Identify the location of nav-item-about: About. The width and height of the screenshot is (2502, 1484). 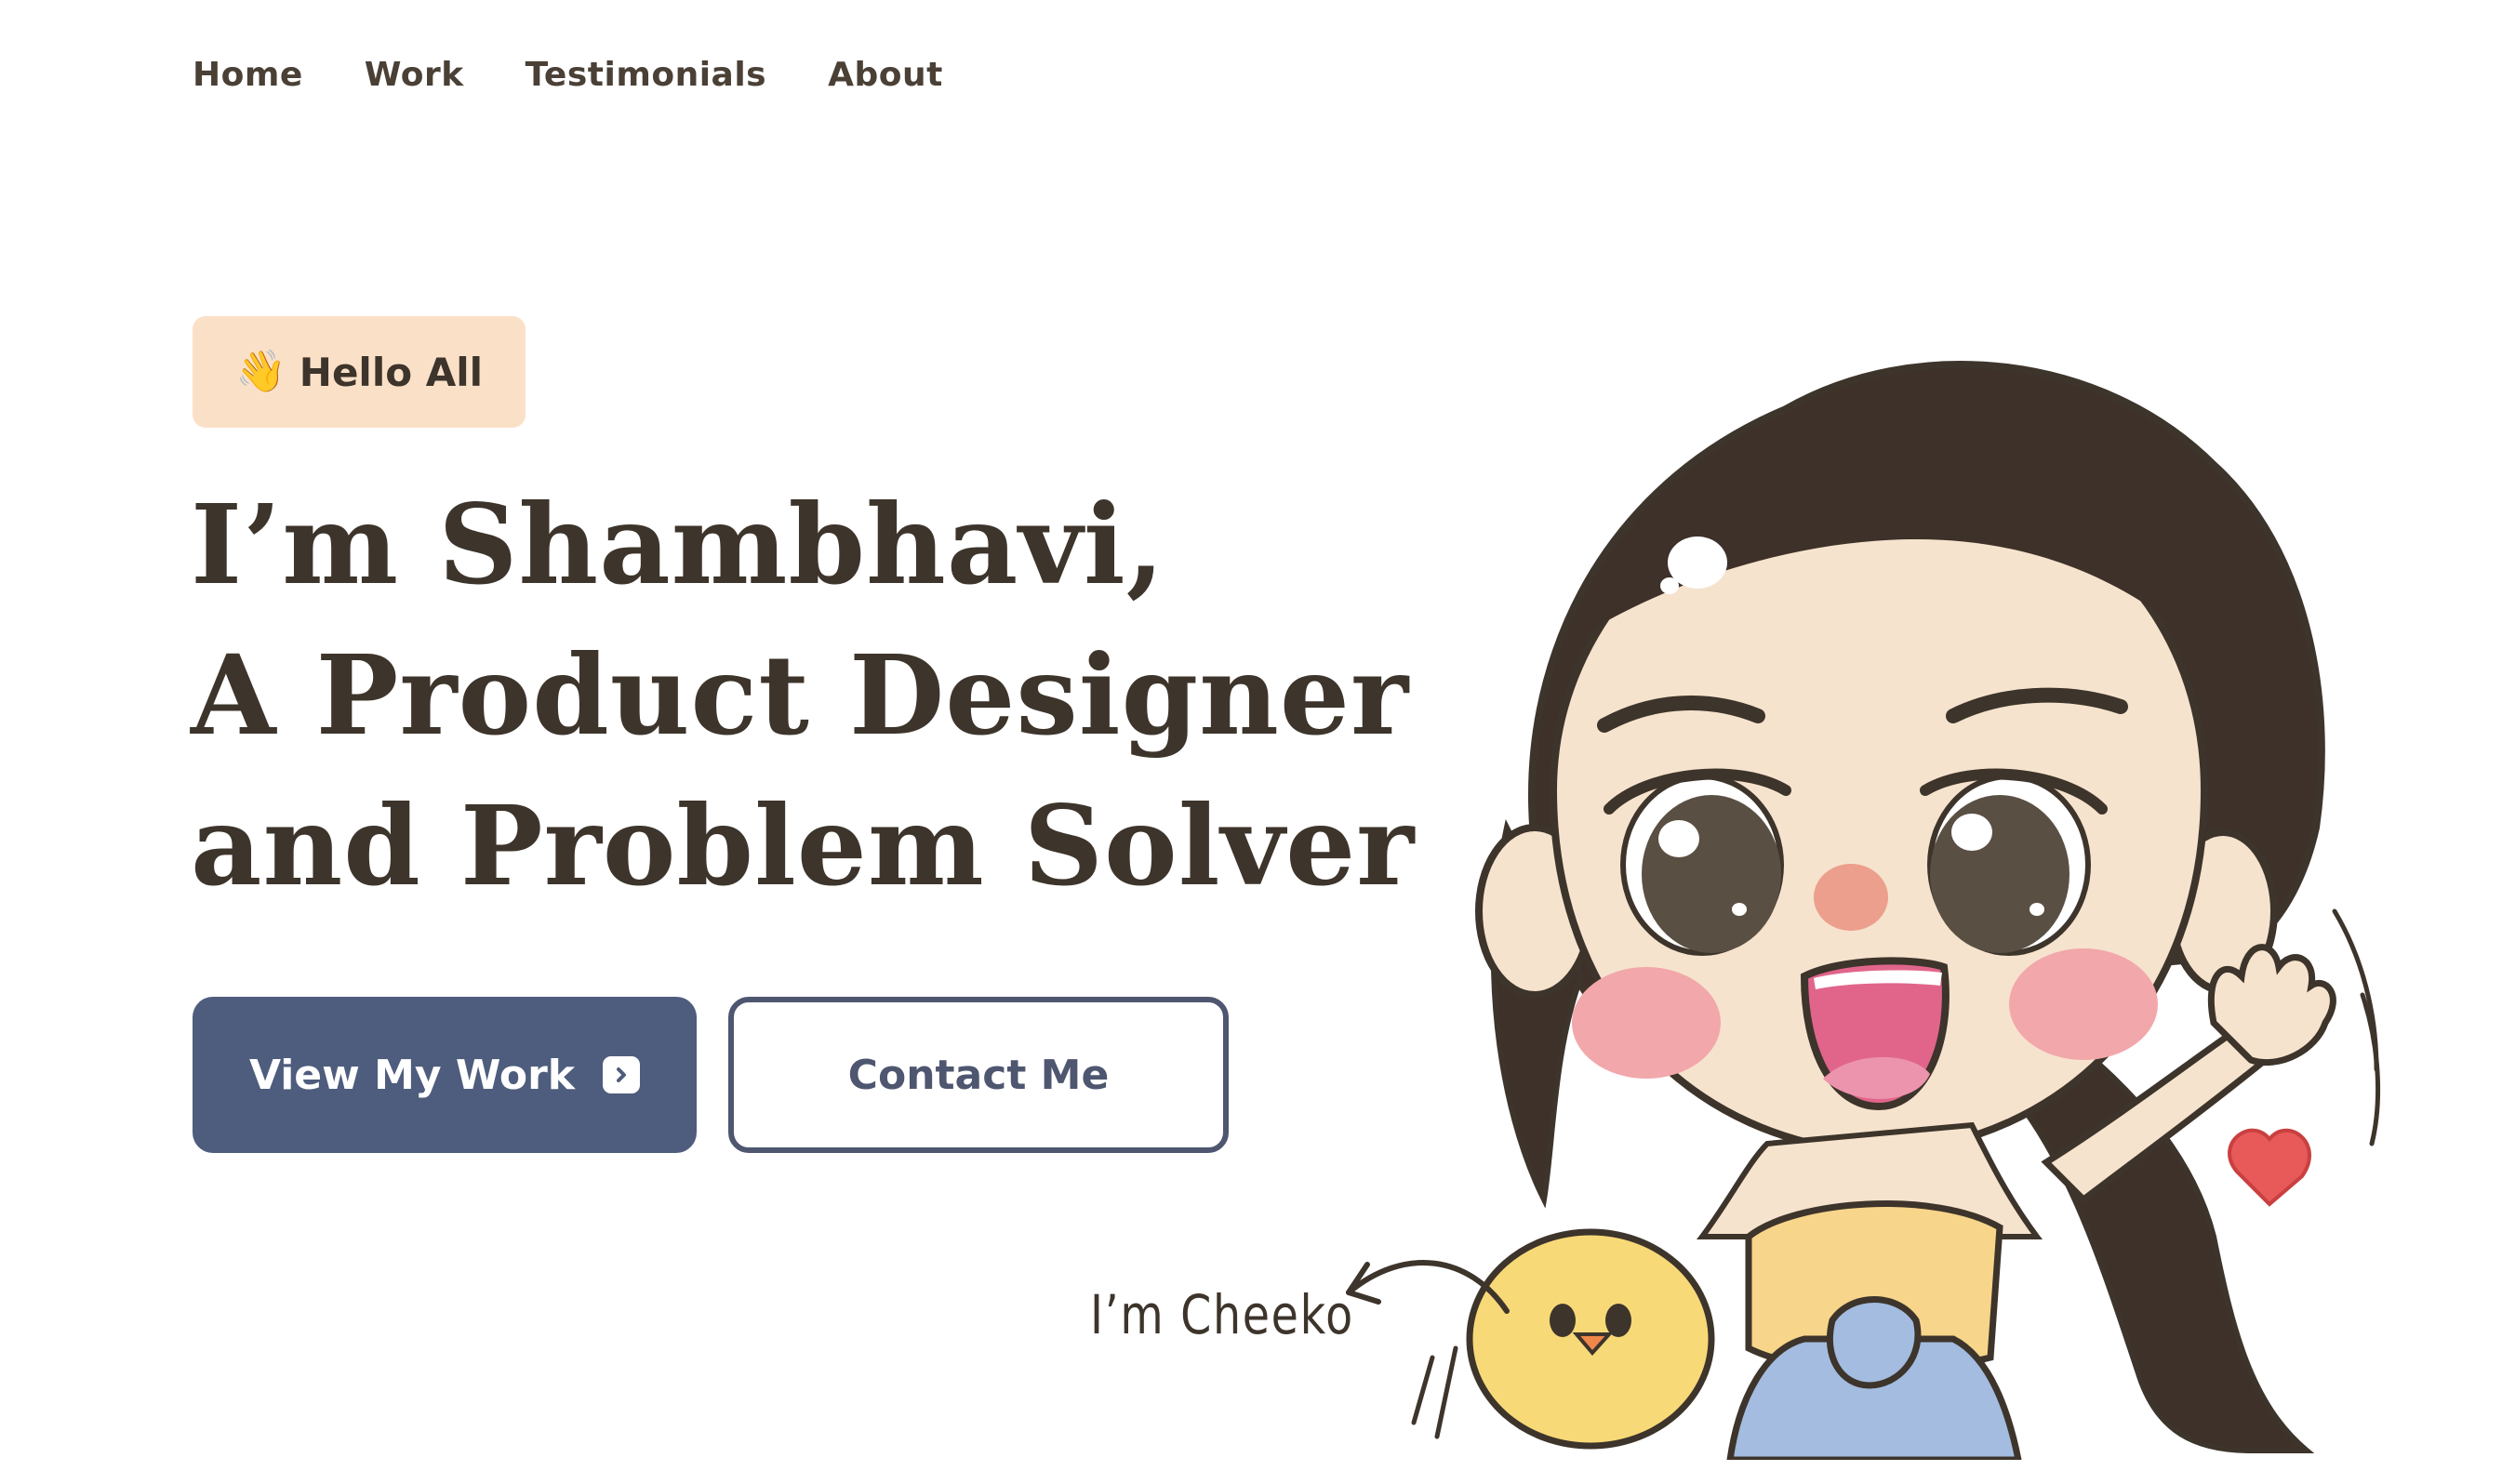
(886, 75).